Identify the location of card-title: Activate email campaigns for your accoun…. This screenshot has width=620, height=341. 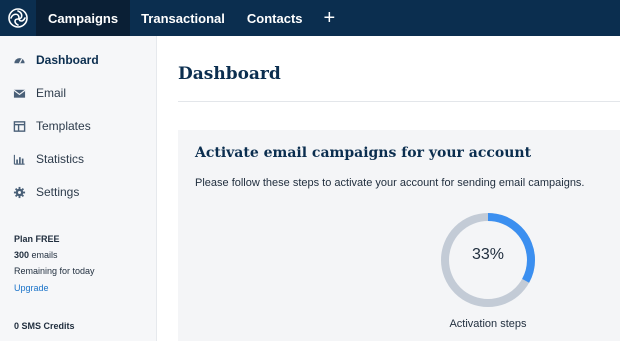
(363, 153).